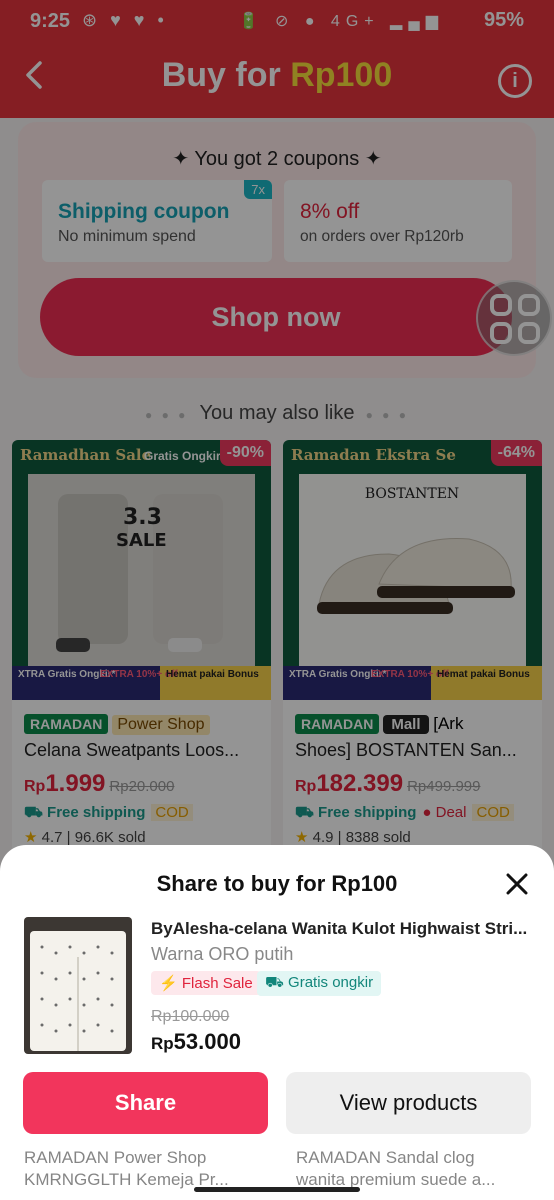 The image size is (554, 1200). What do you see at coordinates (385, 1157) in the screenshot?
I see `peek-right-tags: RAMADAN Sandal clog` at bounding box center [385, 1157].